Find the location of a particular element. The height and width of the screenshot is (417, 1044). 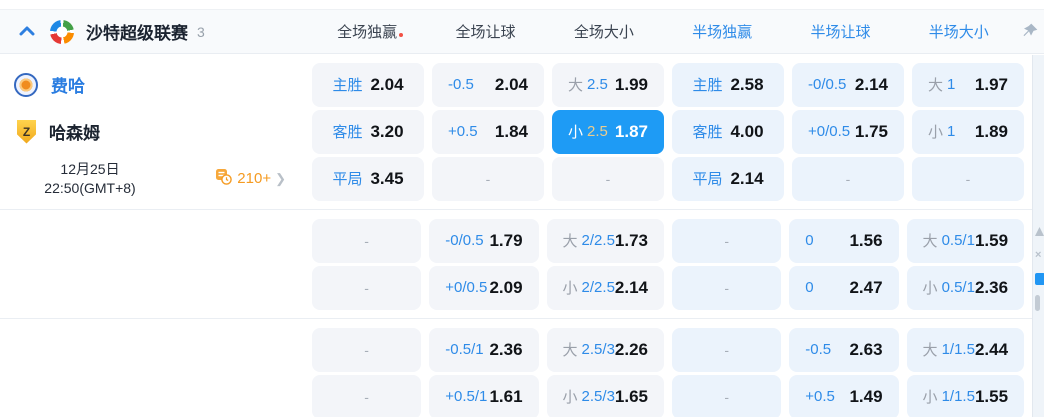

column-header-fulltime-overunder: 全场大小 is located at coordinates (604, 31).